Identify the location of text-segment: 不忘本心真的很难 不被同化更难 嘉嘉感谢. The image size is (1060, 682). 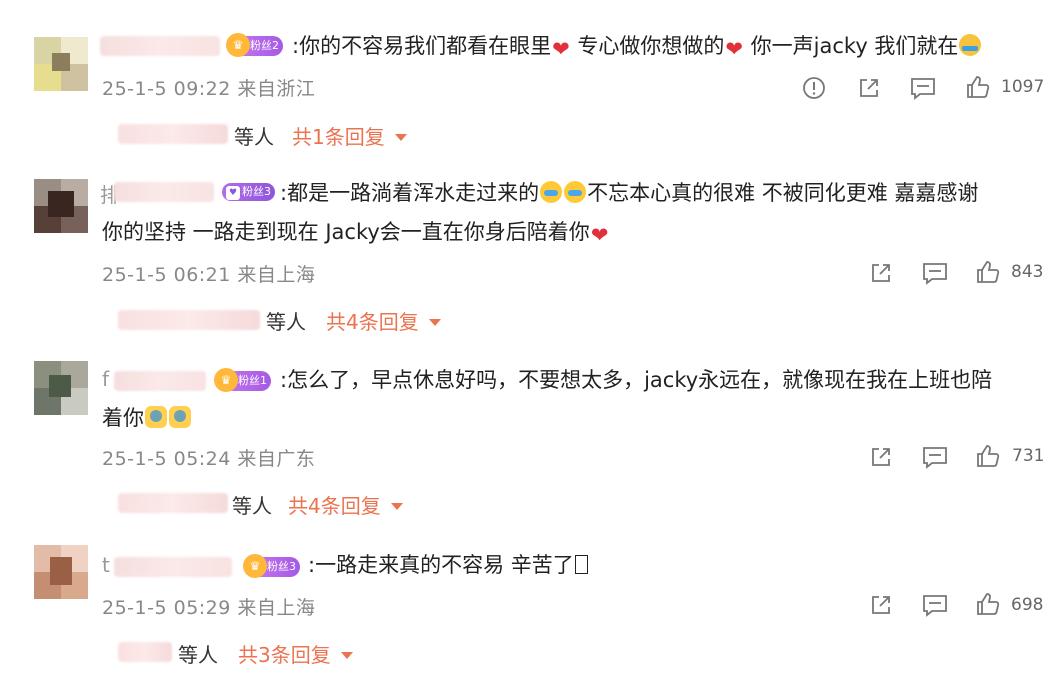
(783, 193).